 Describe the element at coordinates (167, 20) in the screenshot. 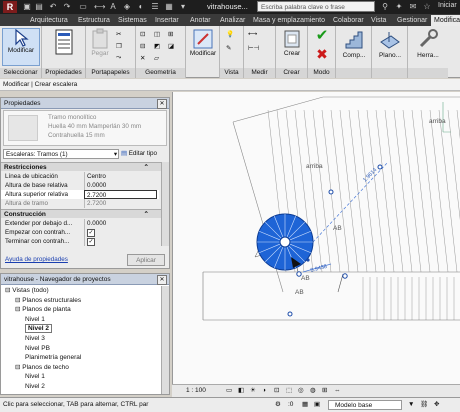

I see `tab-insertar: Insertar` at that location.